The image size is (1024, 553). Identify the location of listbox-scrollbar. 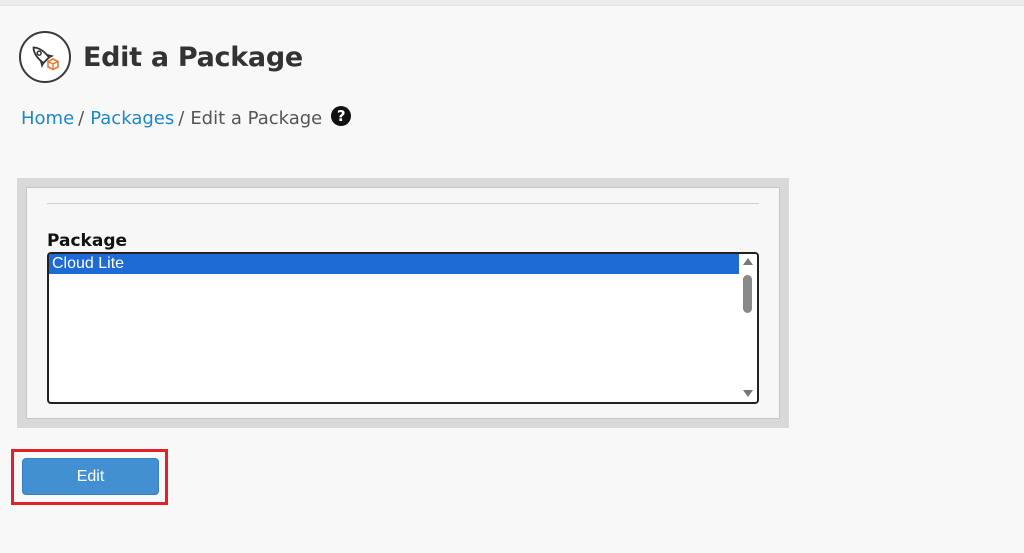
(748, 328).